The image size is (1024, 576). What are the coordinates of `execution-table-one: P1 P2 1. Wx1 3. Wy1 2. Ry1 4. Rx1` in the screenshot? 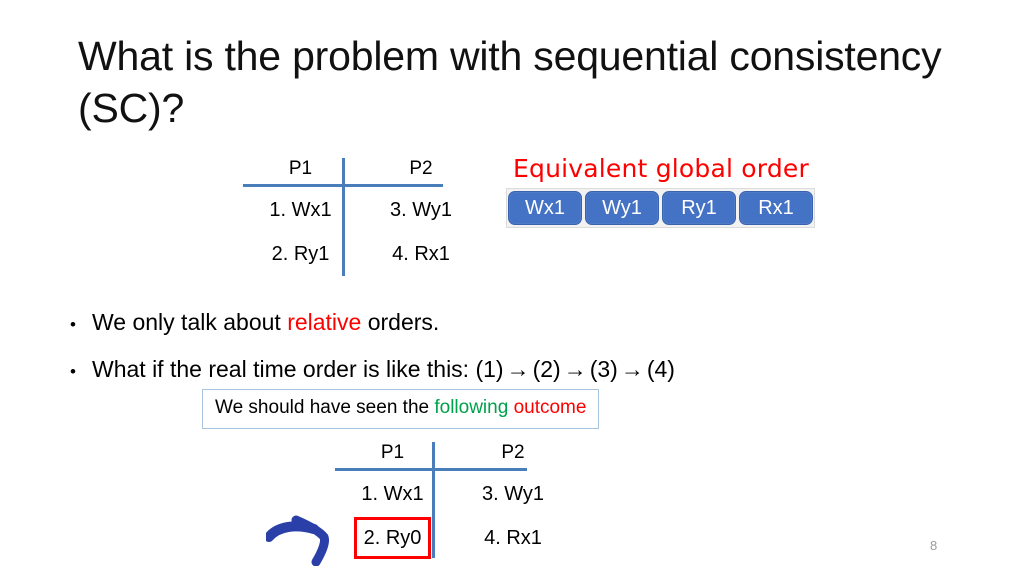 It's located at (357, 216).